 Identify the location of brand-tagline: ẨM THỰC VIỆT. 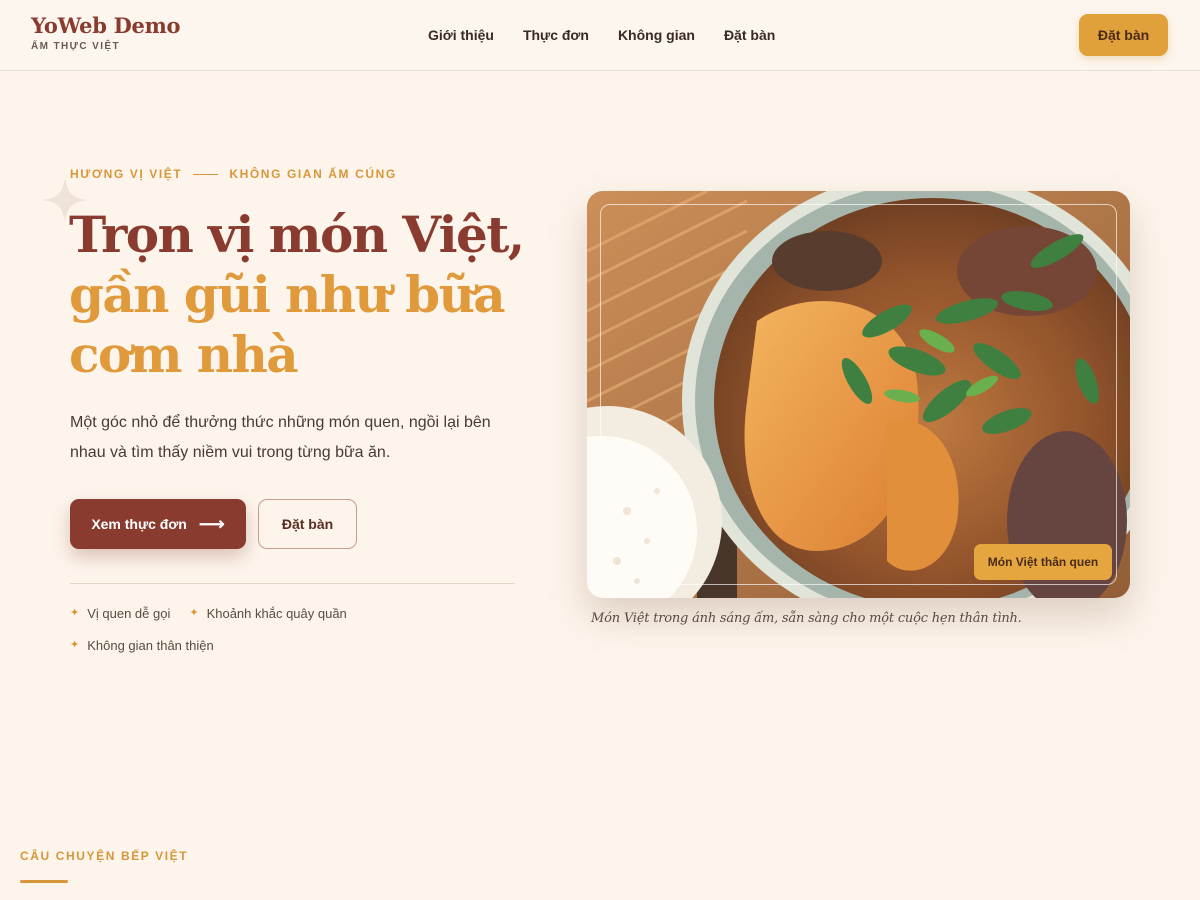
(75, 46).